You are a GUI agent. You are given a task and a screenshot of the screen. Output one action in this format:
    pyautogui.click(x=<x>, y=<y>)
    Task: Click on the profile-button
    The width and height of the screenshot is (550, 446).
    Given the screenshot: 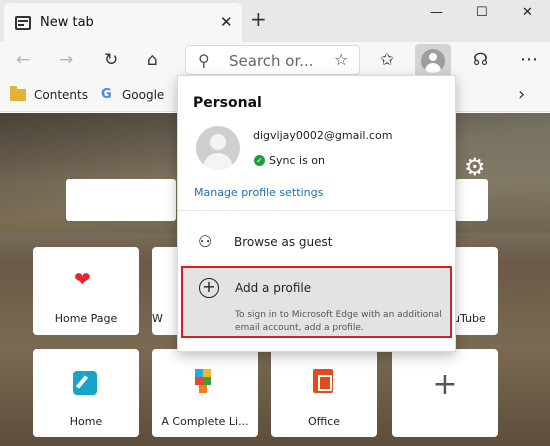 What is the action you would take?
    pyautogui.click(x=433, y=61)
    